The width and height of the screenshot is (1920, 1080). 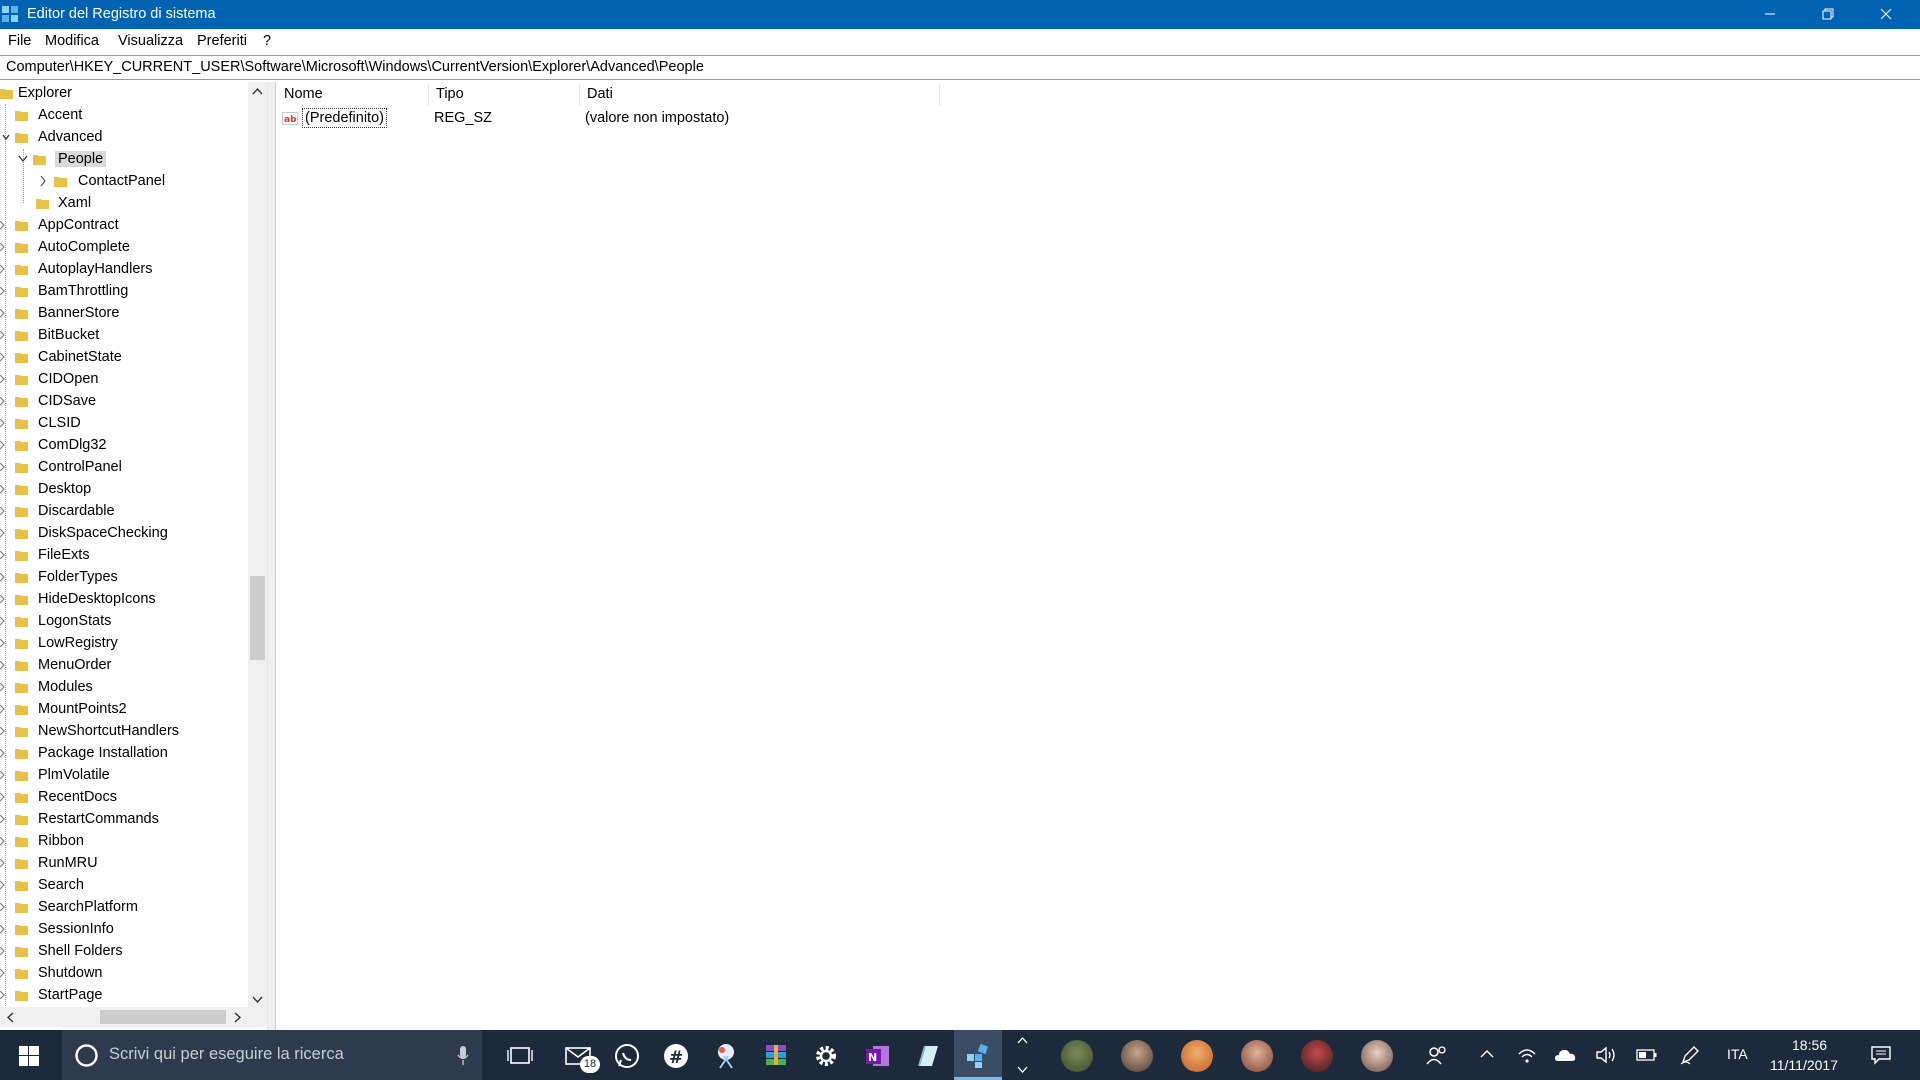 I want to click on menu-help: ?, so click(x=267, y=41).